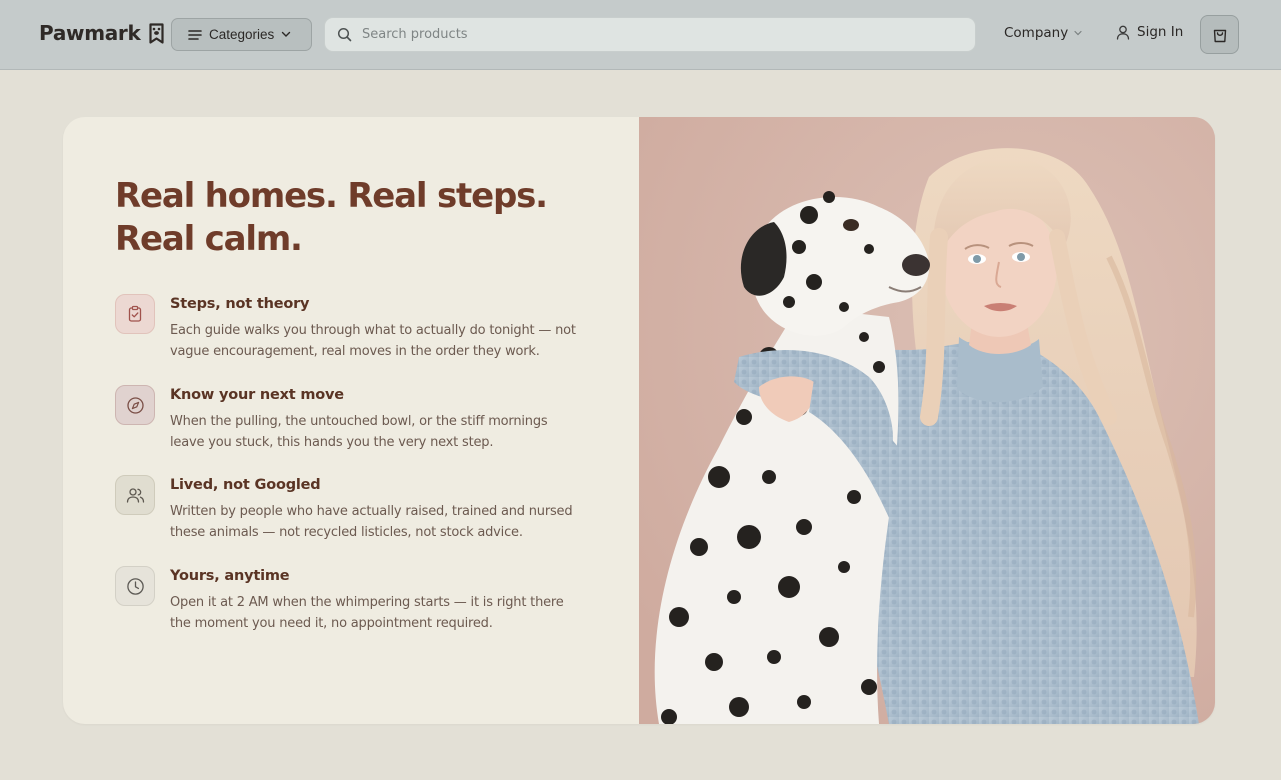 Image resolution: width=1281 pixels, height=780 pixels. I want to click on top-navbar: Pawmark Categories Company, so click(640, 35).